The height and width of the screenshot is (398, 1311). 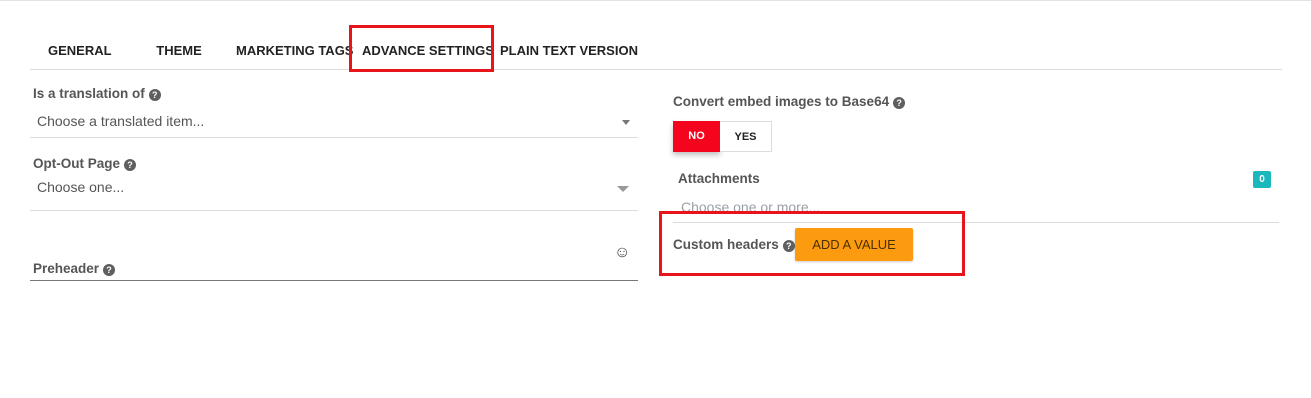 What do you see at coordinates (726, 244) in the screenshot?
I see `custom-headers-label-text: Custom headers` at bounding box center [726, 244].